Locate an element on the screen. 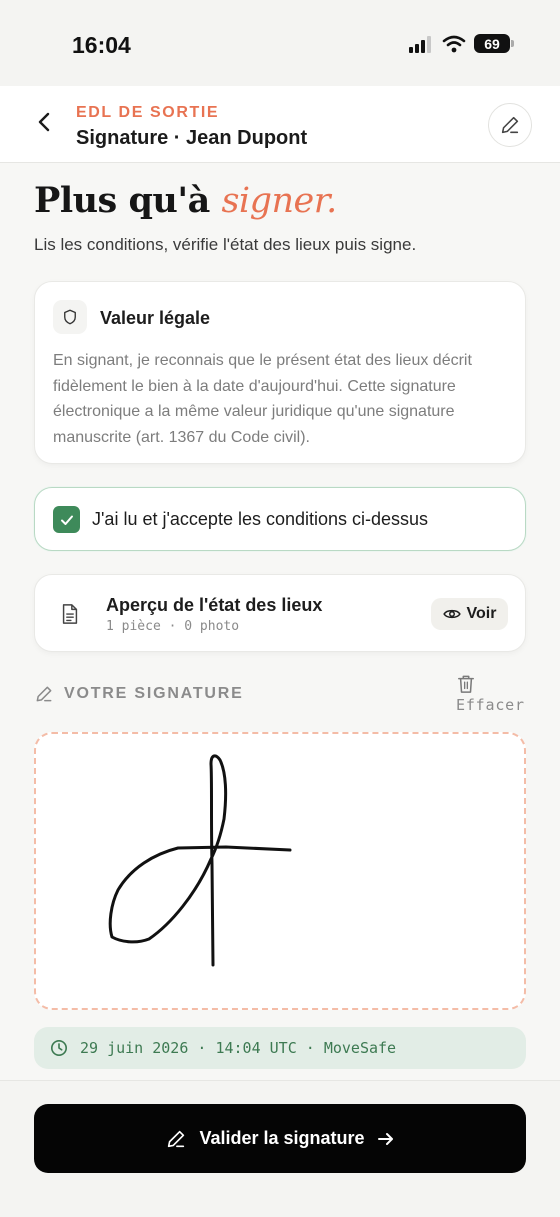 The height and width of the screenshot is (1217, 560). app-header: EDL DE SORTIE Signature · Jean Dupont is located at coordinates (280, 124).